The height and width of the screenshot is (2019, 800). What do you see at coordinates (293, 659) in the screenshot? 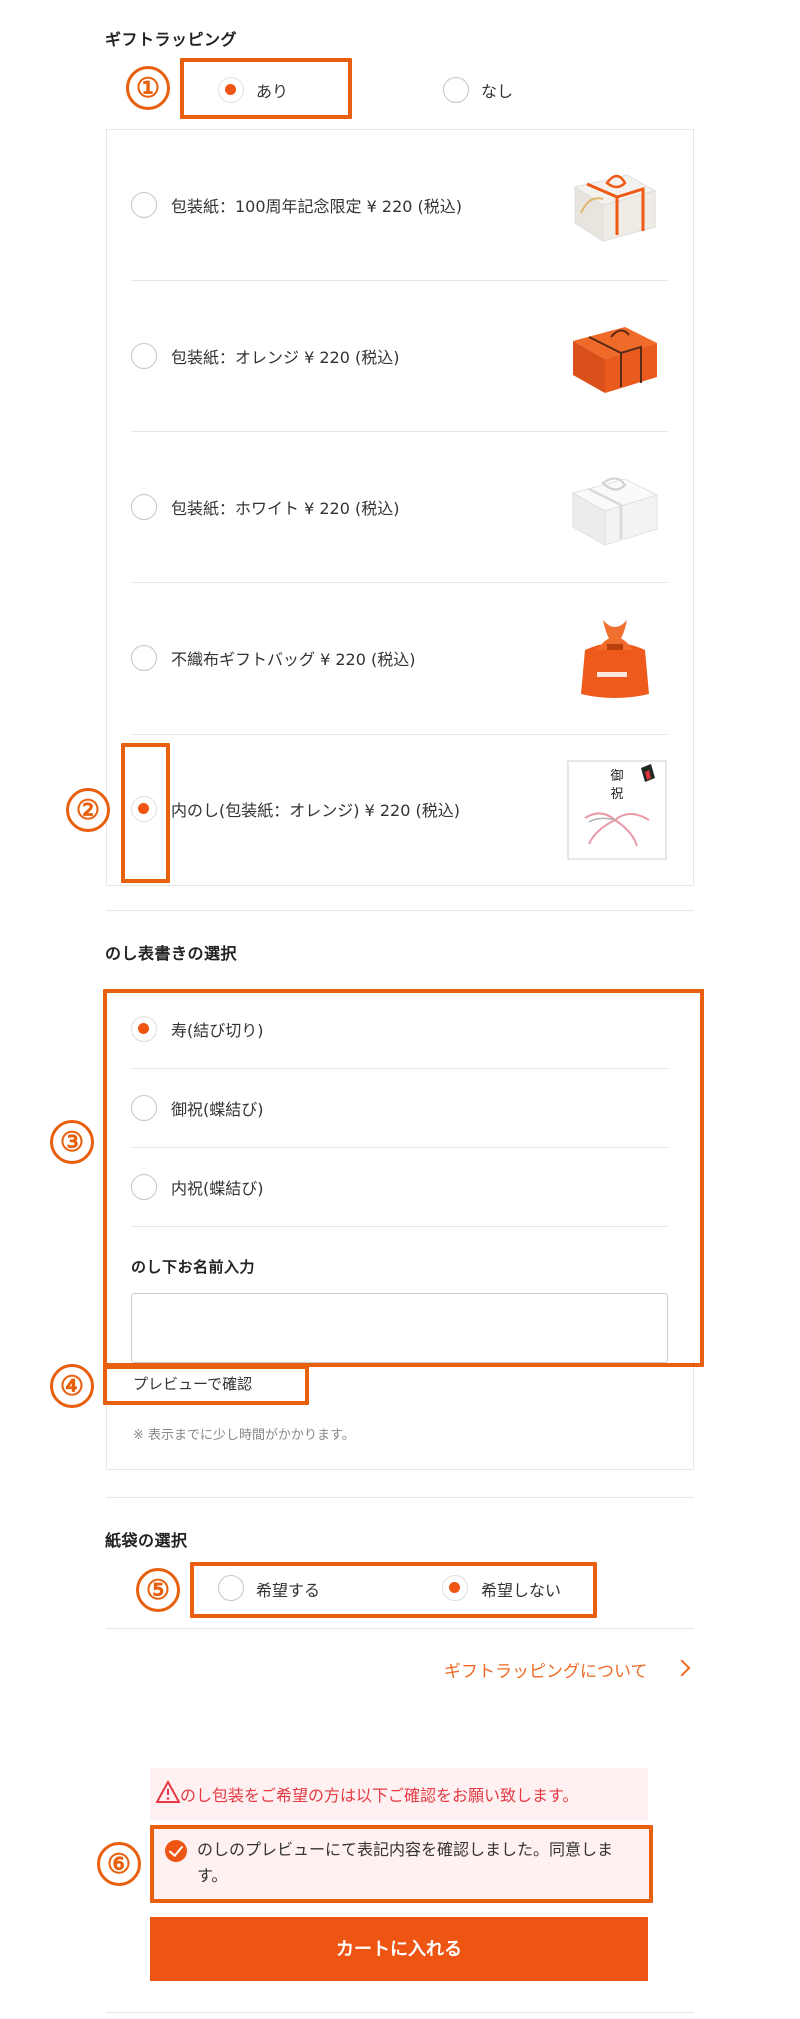
I see `paper-label-gift-bag: 不織布ギフトバッグ ¥ 220 (税込)` at bounding box center [293, 659].